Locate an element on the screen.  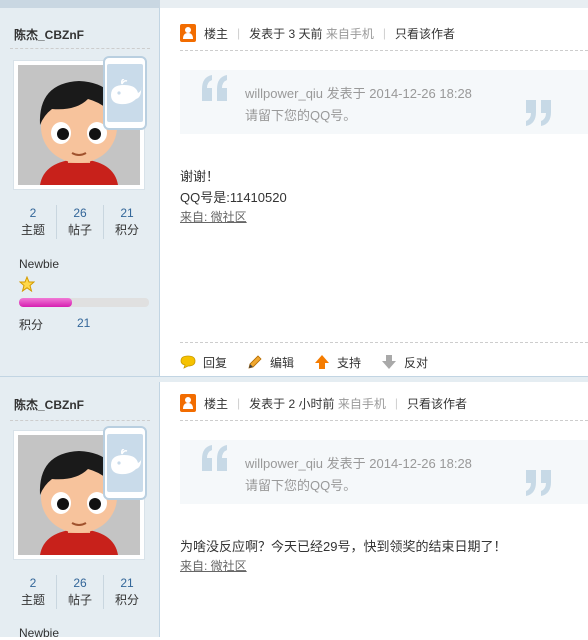
post-time: 发表于 3 天前 is located at coordinates (286, 33).